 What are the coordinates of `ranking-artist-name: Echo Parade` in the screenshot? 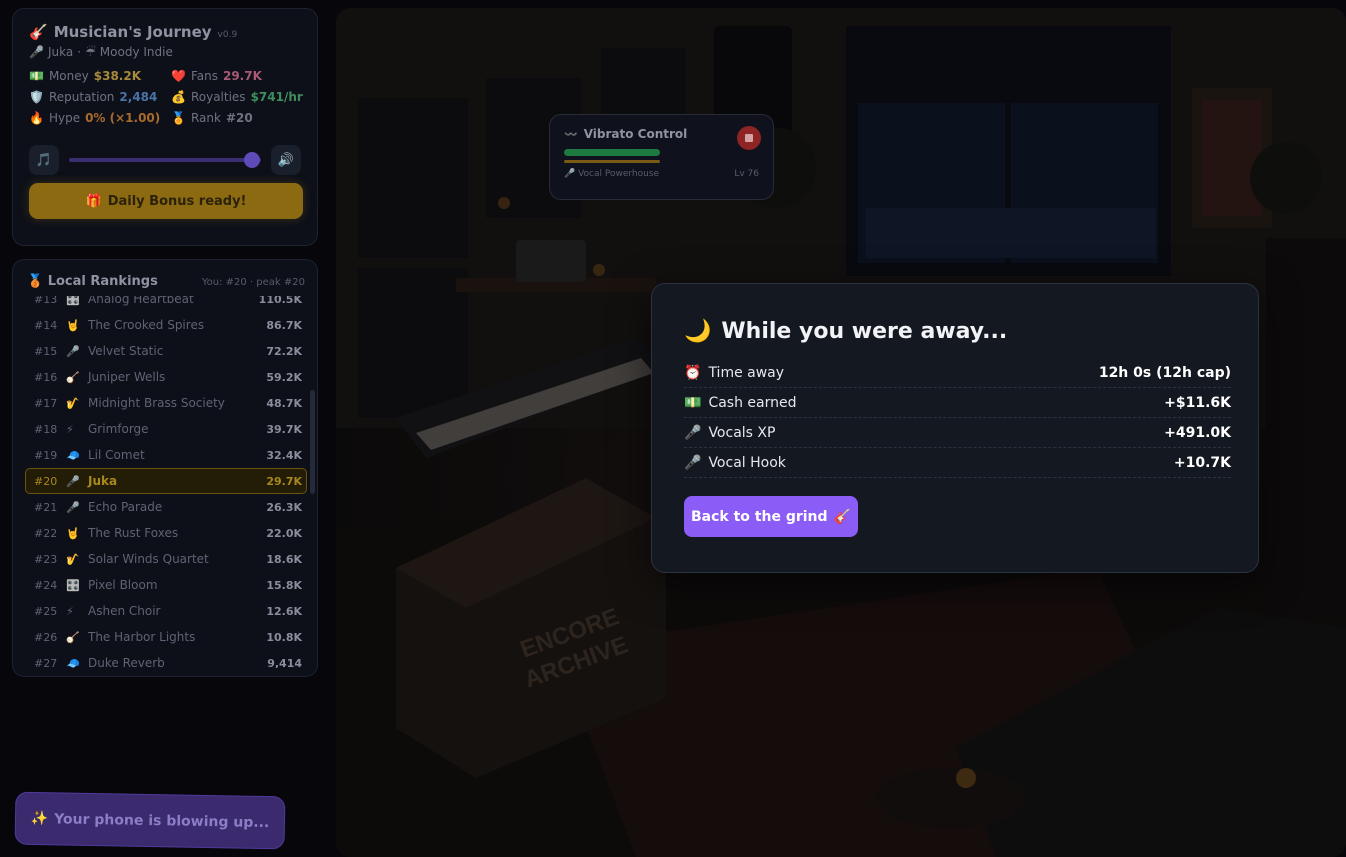 It's located at (125, 507).